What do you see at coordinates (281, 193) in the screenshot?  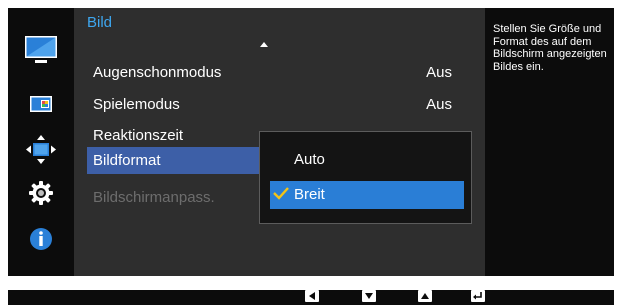 I see `checkmark-icon` at bounding box center [281, 193].